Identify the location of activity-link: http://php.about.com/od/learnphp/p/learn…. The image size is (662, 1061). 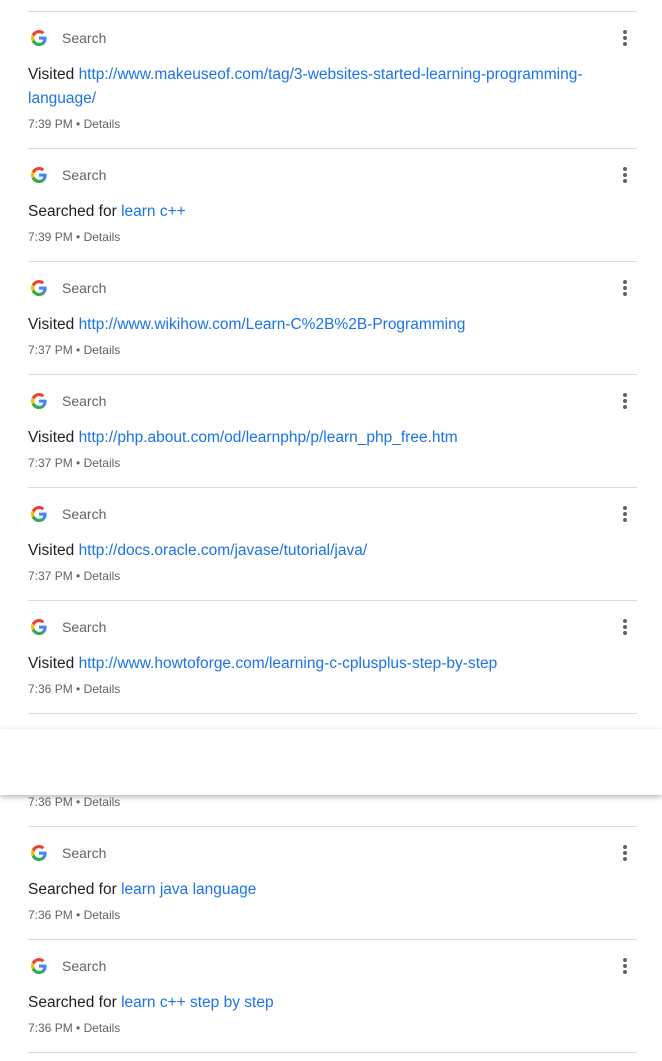
(268, 437).